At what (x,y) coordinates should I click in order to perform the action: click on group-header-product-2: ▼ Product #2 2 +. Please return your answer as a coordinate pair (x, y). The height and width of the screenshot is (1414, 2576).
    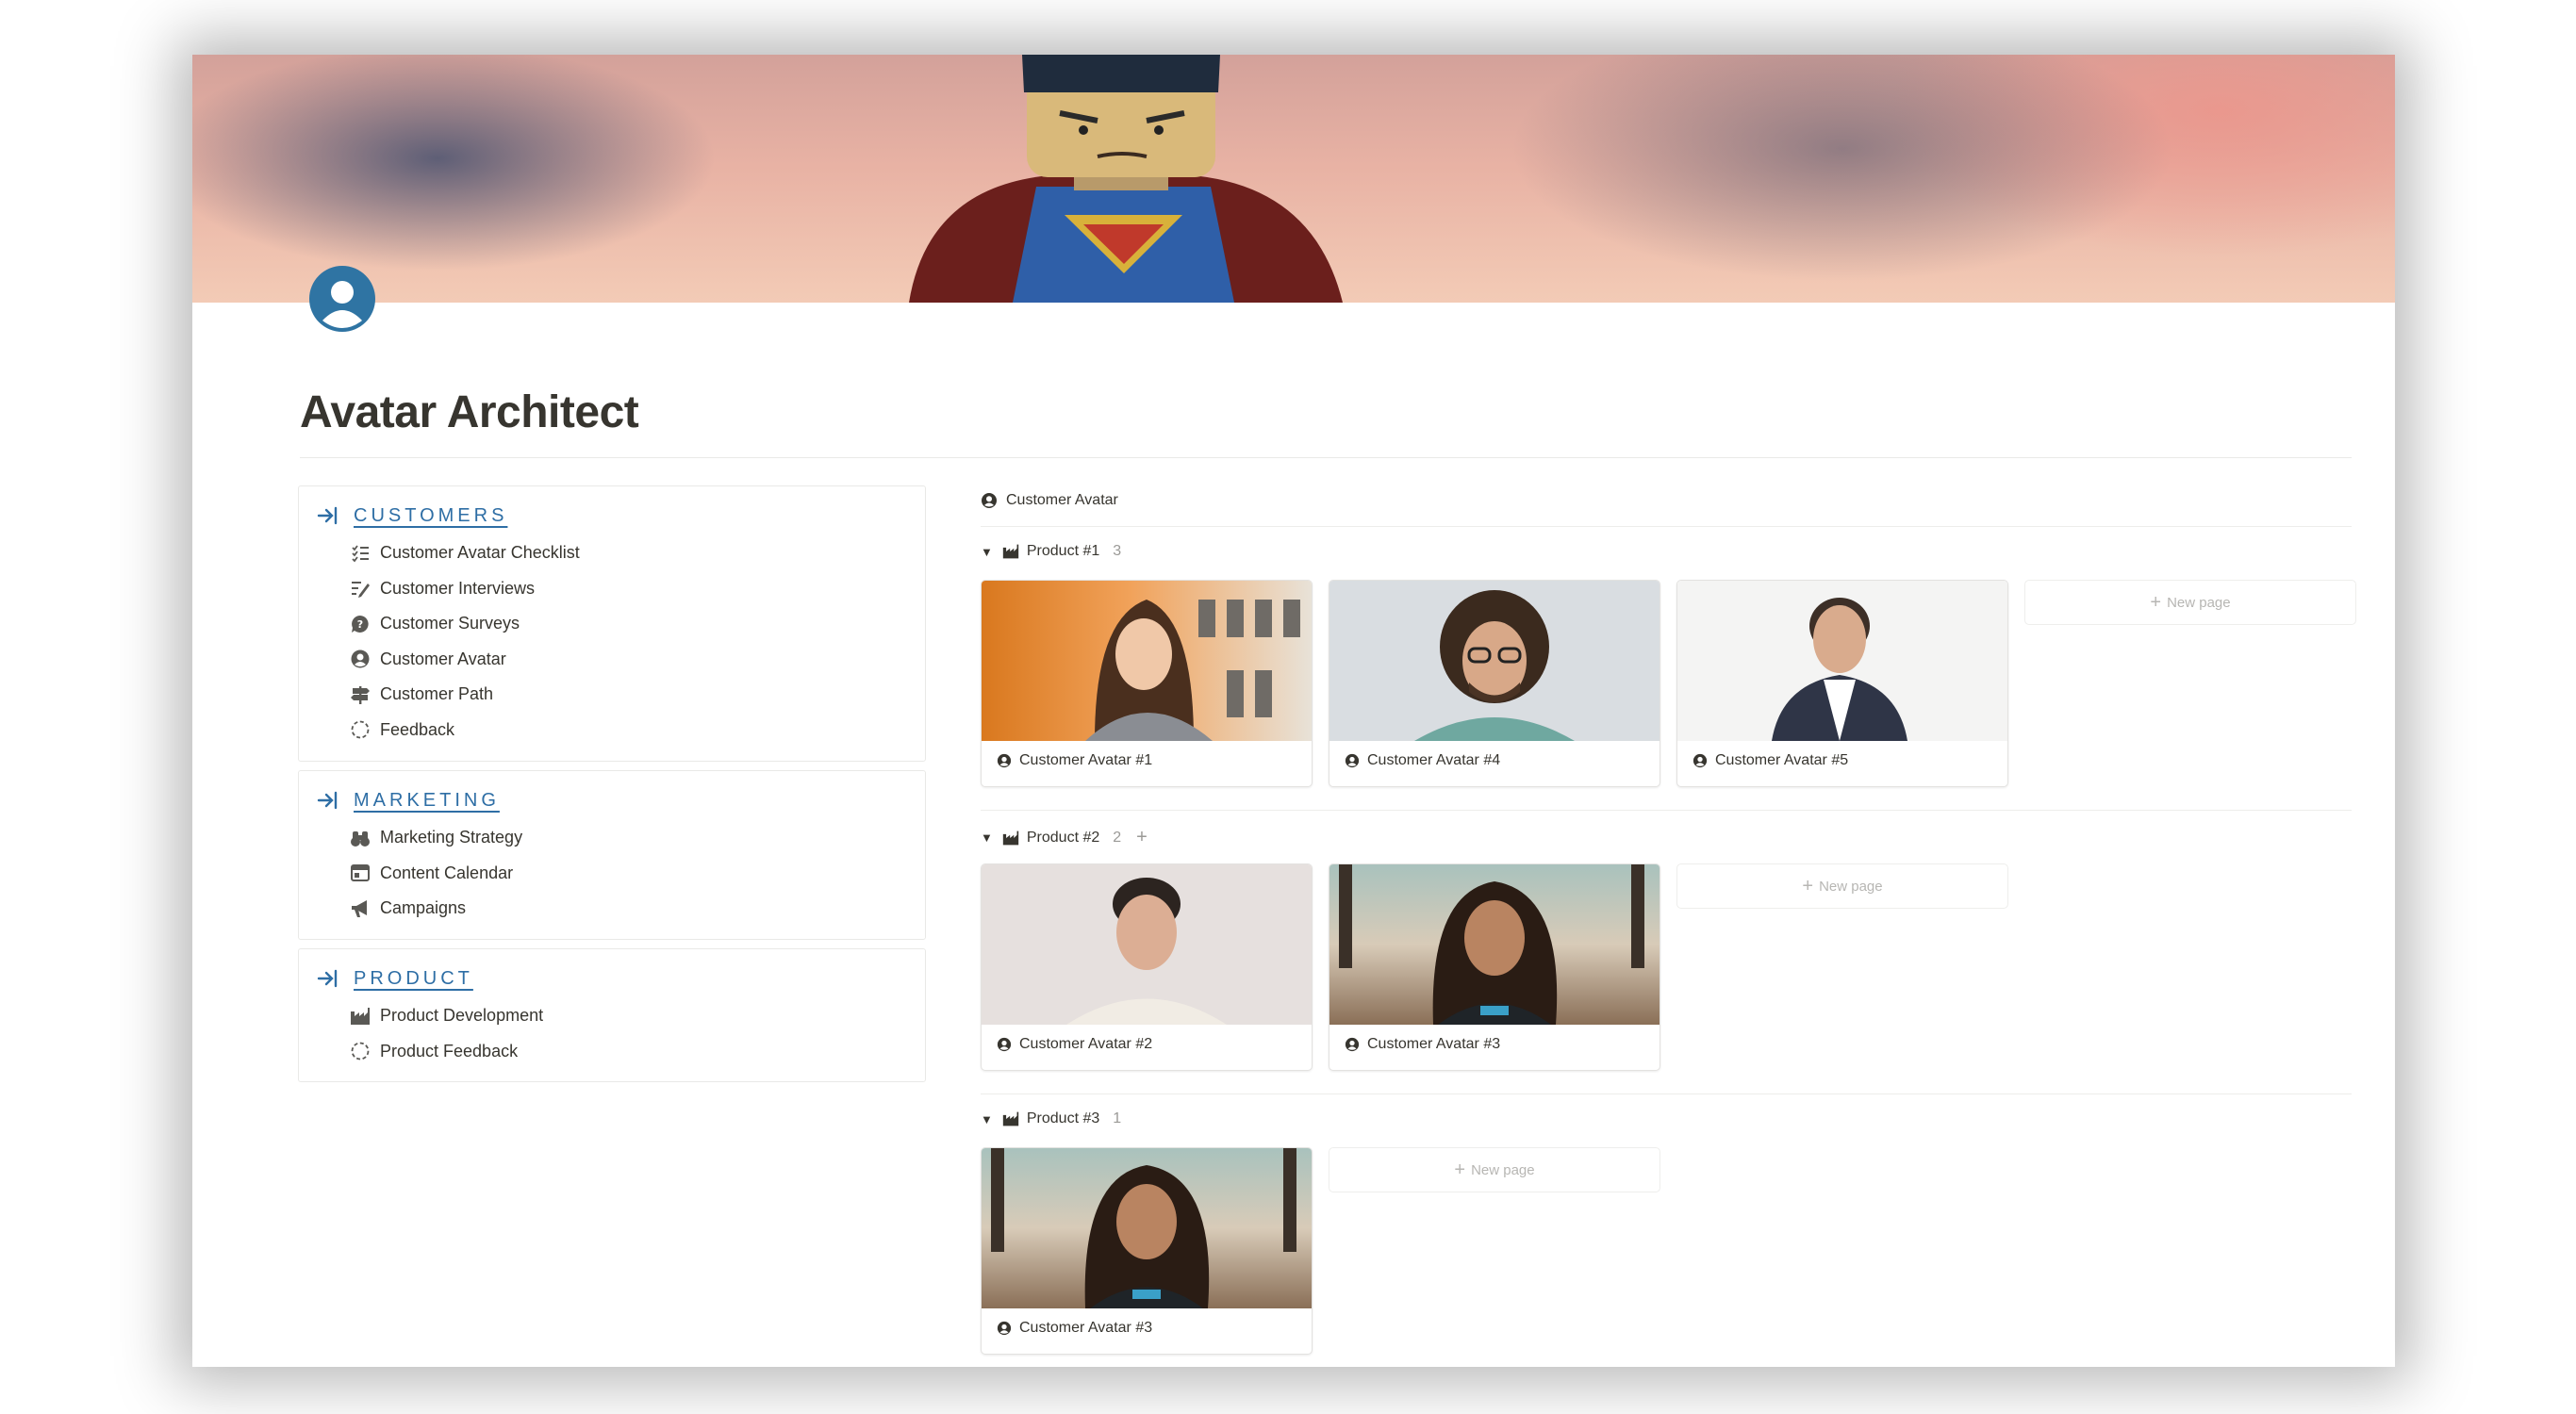
    Looking at the image, I should click on (1064, 837).